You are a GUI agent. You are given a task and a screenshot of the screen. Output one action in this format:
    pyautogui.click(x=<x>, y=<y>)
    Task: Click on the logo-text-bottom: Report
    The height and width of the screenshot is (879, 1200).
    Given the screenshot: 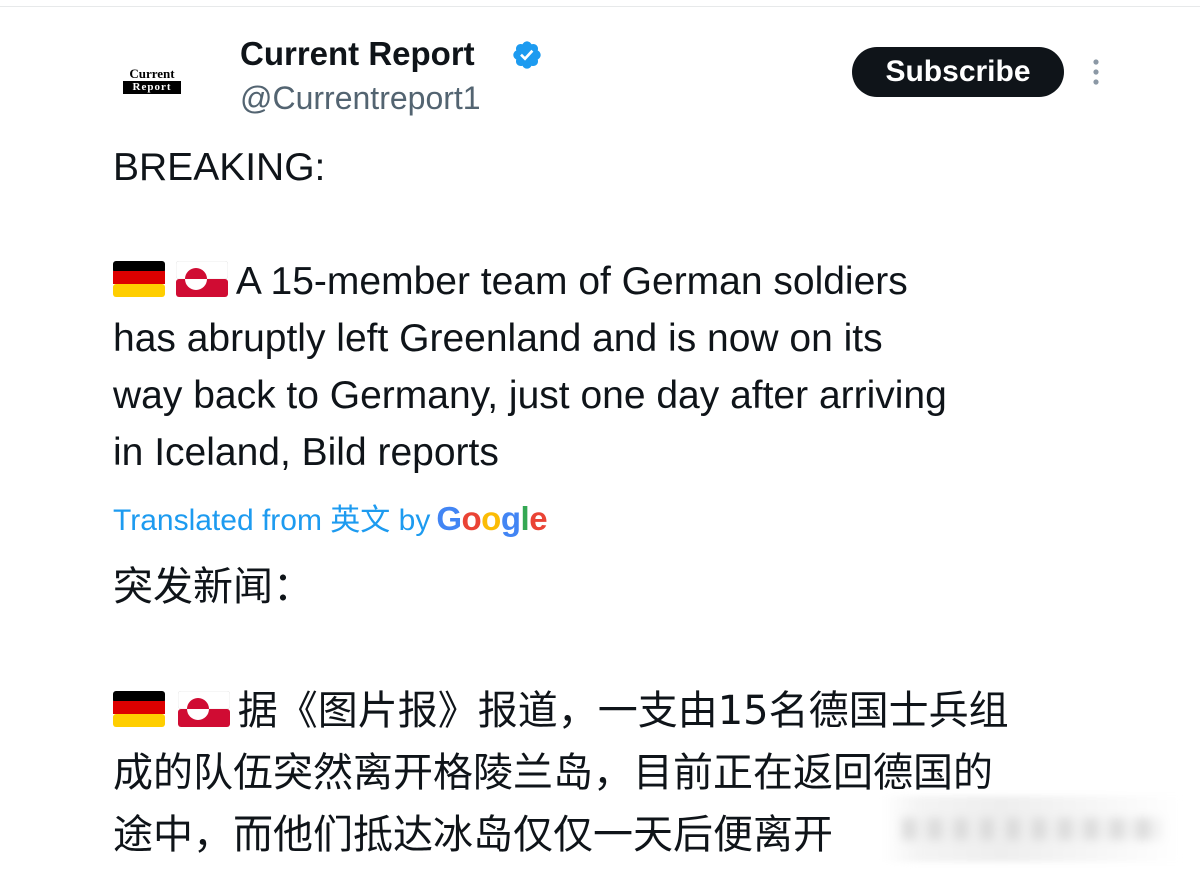 What is the action you would take?
    pyautogui.click(x=152, y=87)
    